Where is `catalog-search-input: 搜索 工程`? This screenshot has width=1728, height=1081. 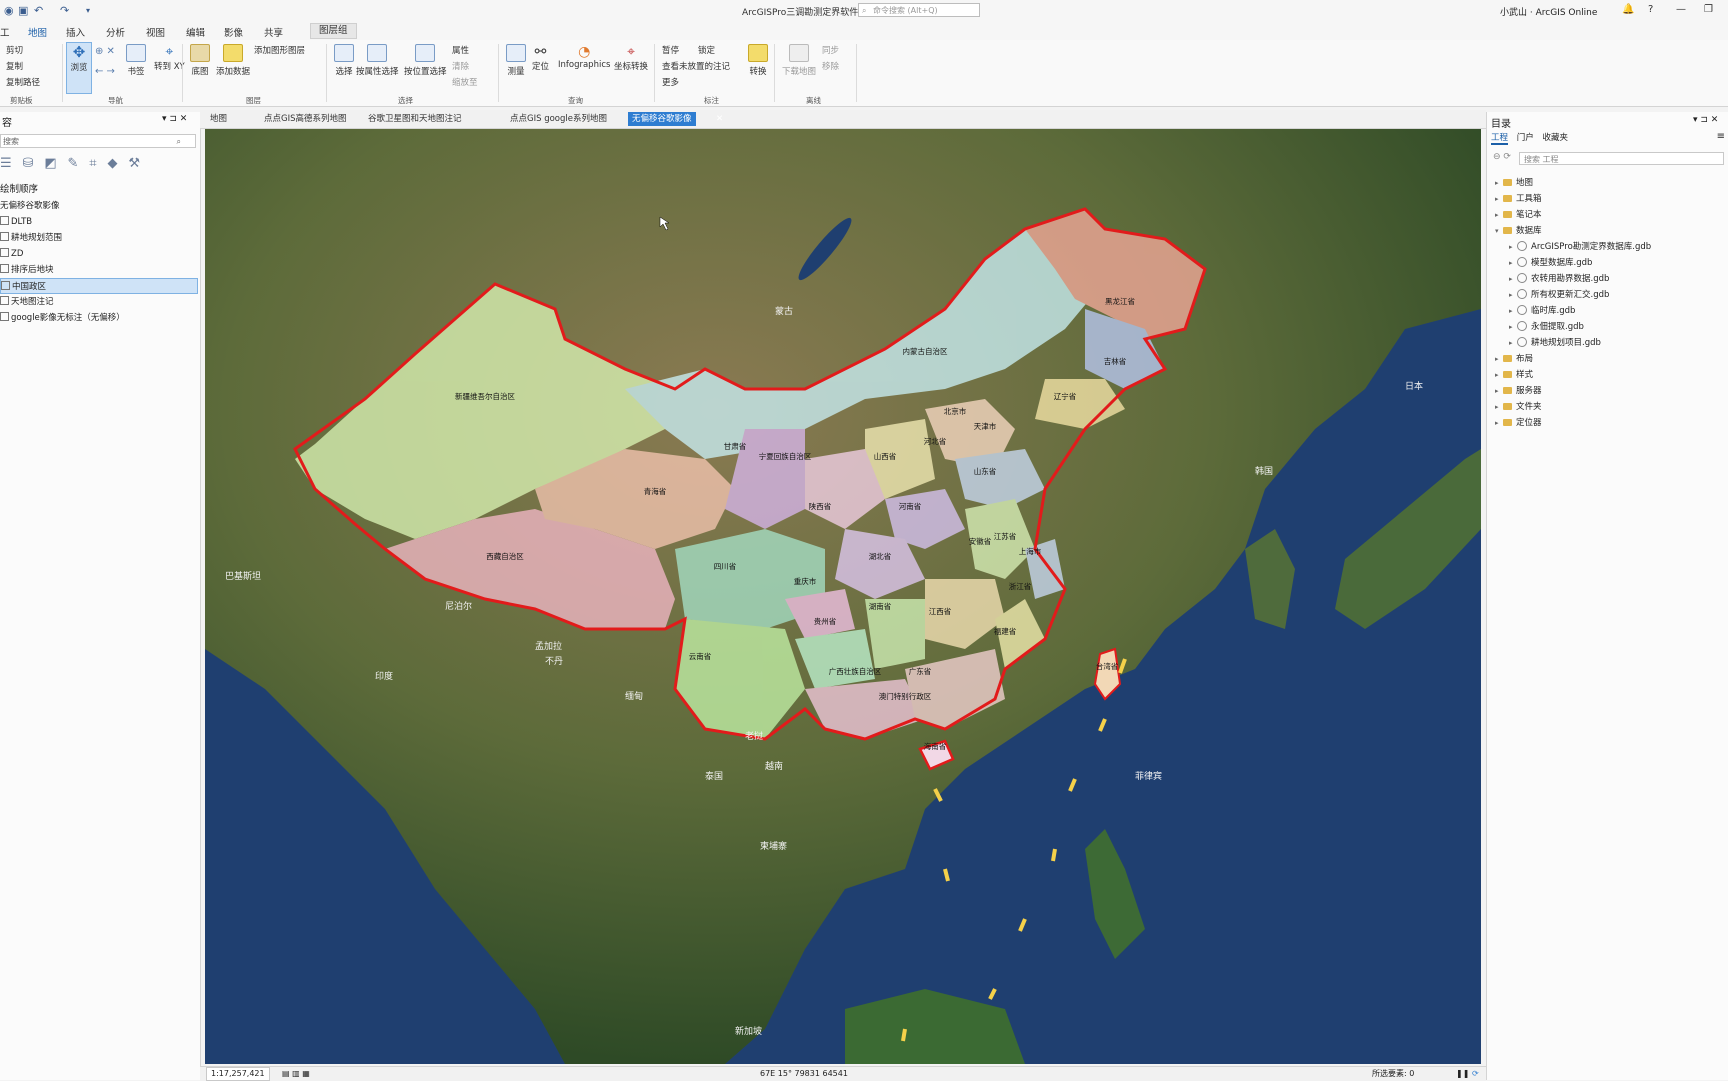 catalog-search-input: 搜索 工程 is located at coordinates (1621, 158).